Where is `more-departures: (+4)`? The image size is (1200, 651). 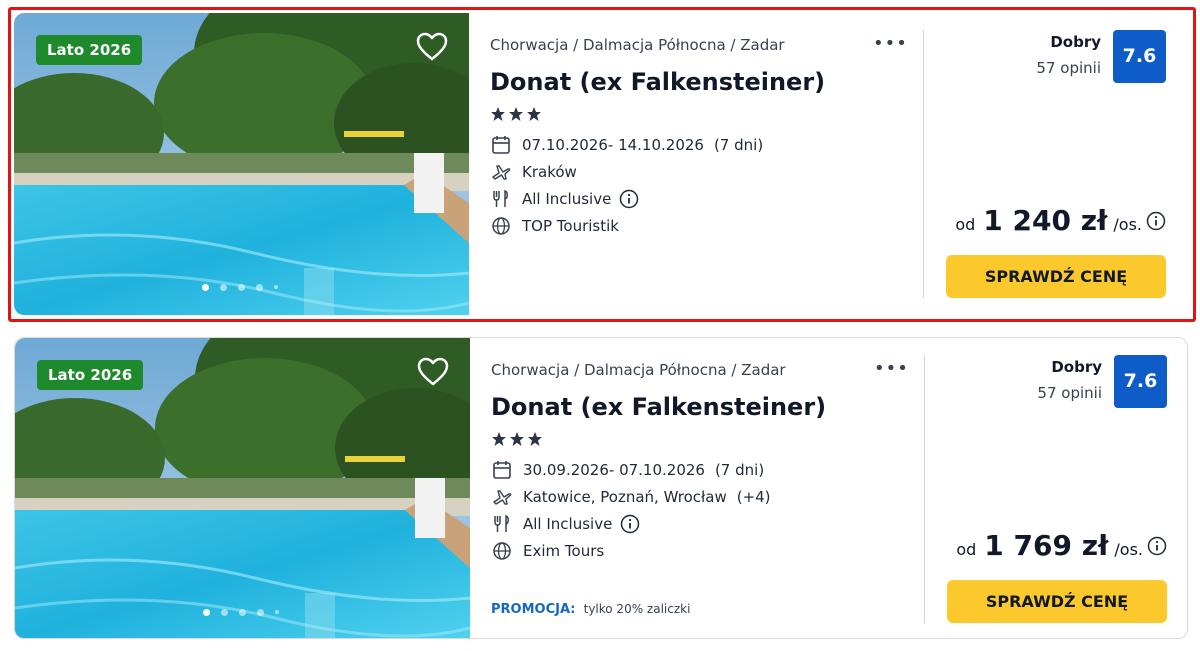
more-departures: (+4) is located at coordinates (754, 497).